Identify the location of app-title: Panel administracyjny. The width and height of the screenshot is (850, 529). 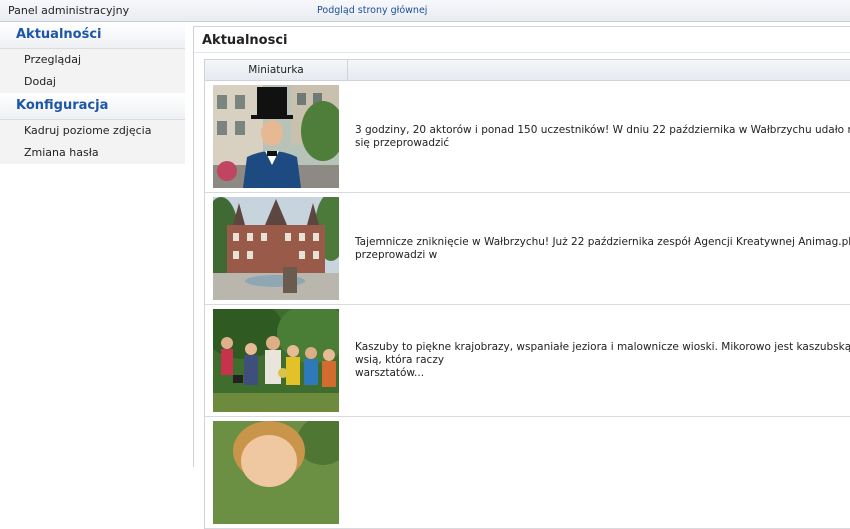
(69, 10).